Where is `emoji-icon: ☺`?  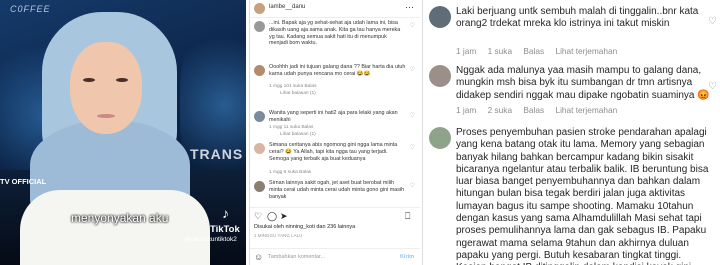 emoji-icon: ☺ is located at coordinates (258, 257).